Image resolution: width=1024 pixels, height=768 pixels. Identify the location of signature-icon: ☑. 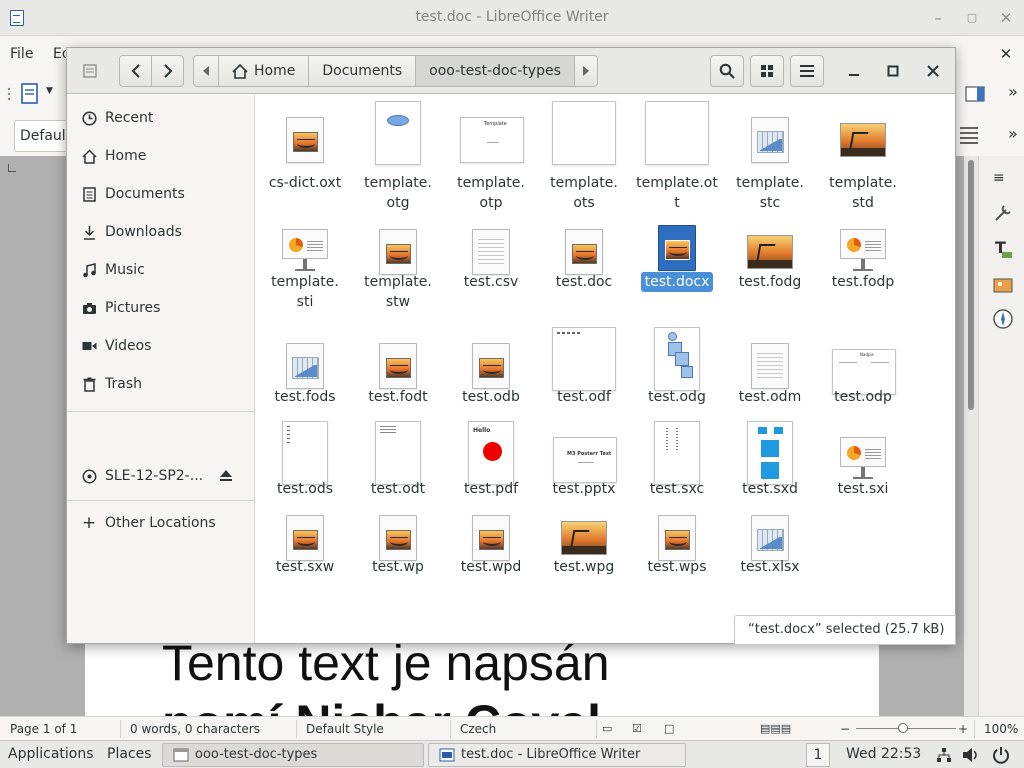
(637, 728).